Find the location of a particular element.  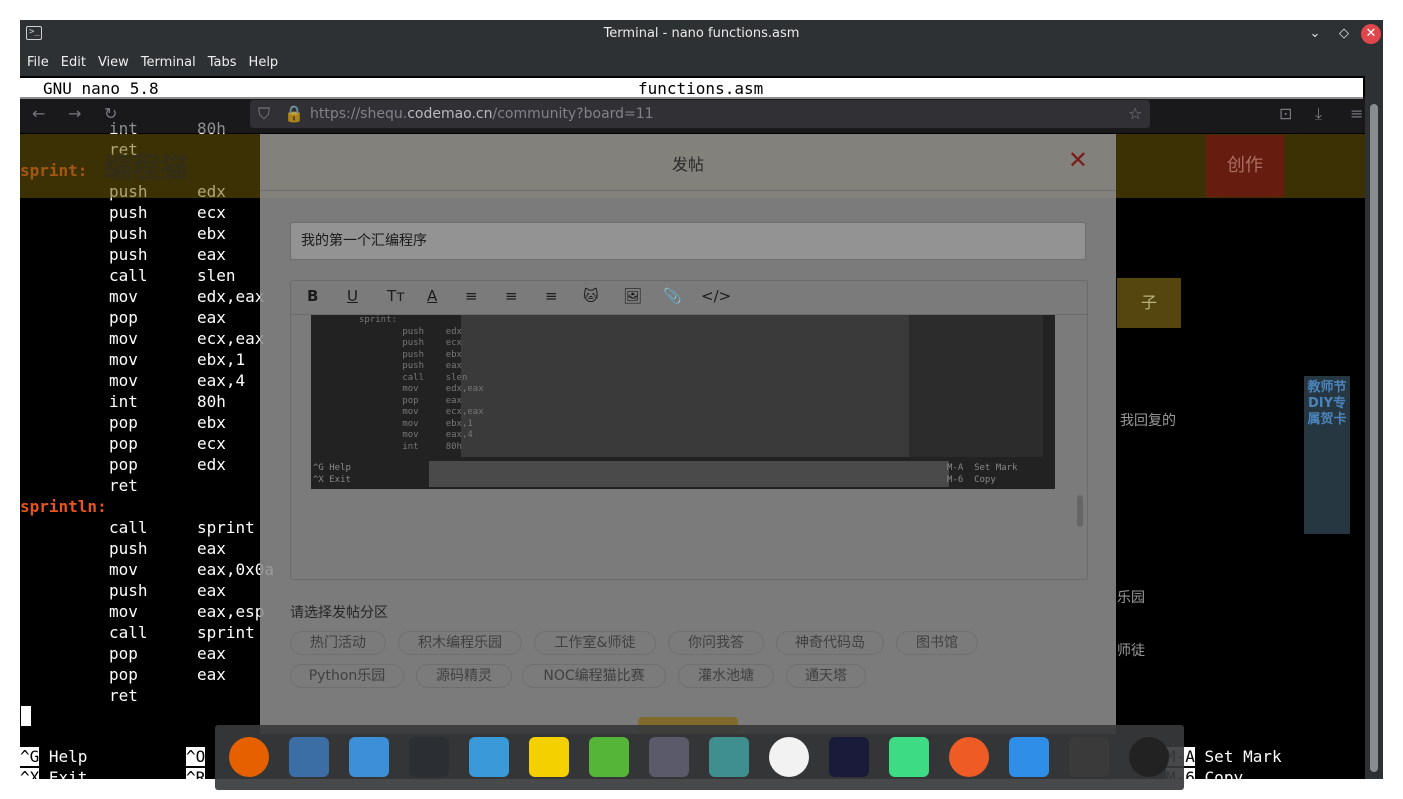

settings-icon is located at coordinates (309, 757).